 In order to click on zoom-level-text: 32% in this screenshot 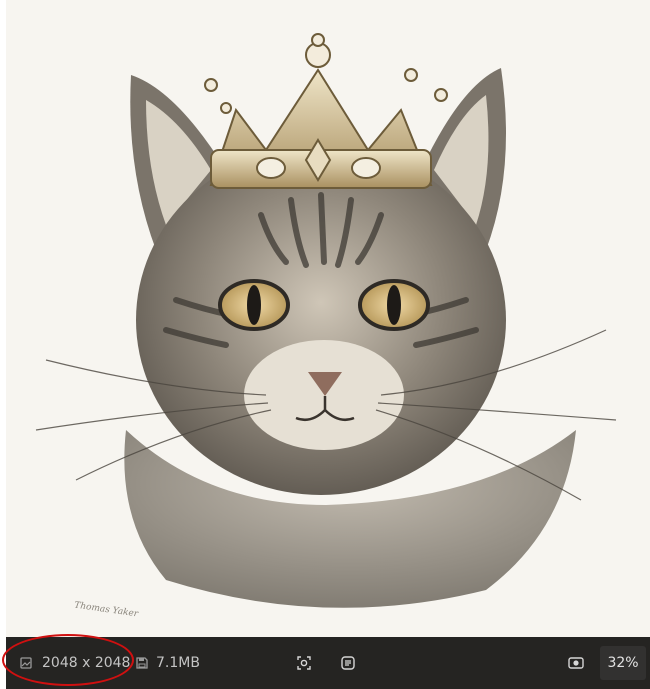, I will do `click(623, 663)`.